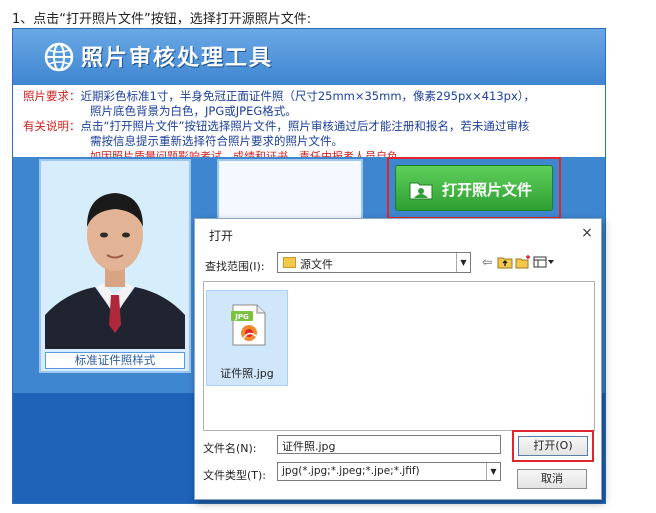  I want to click on open-photo-file-label: 打开照片文件, so click(487, 190).